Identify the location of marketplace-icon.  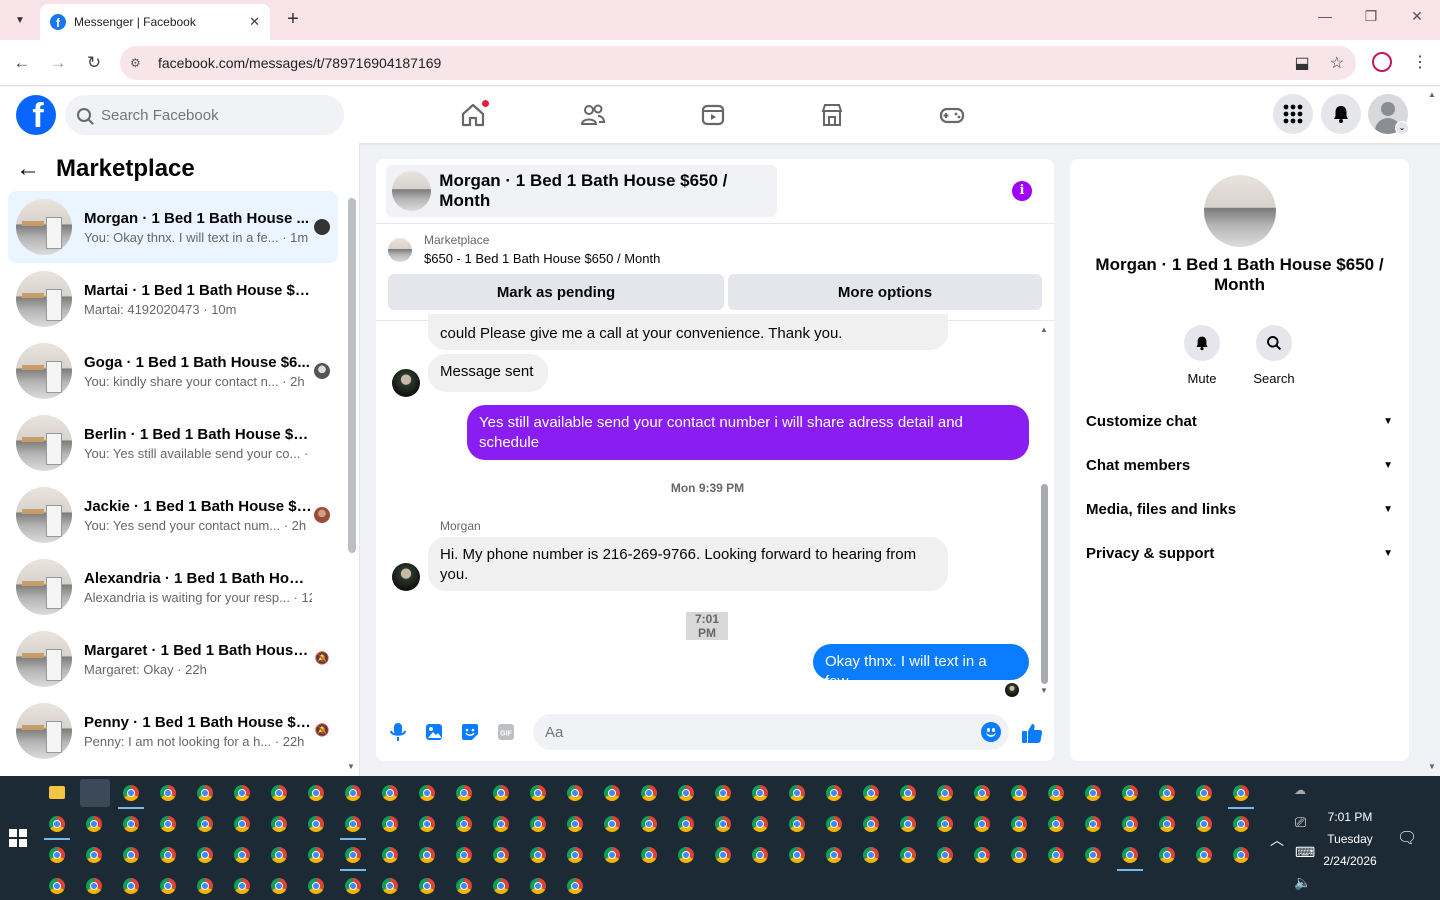
(832, 115).